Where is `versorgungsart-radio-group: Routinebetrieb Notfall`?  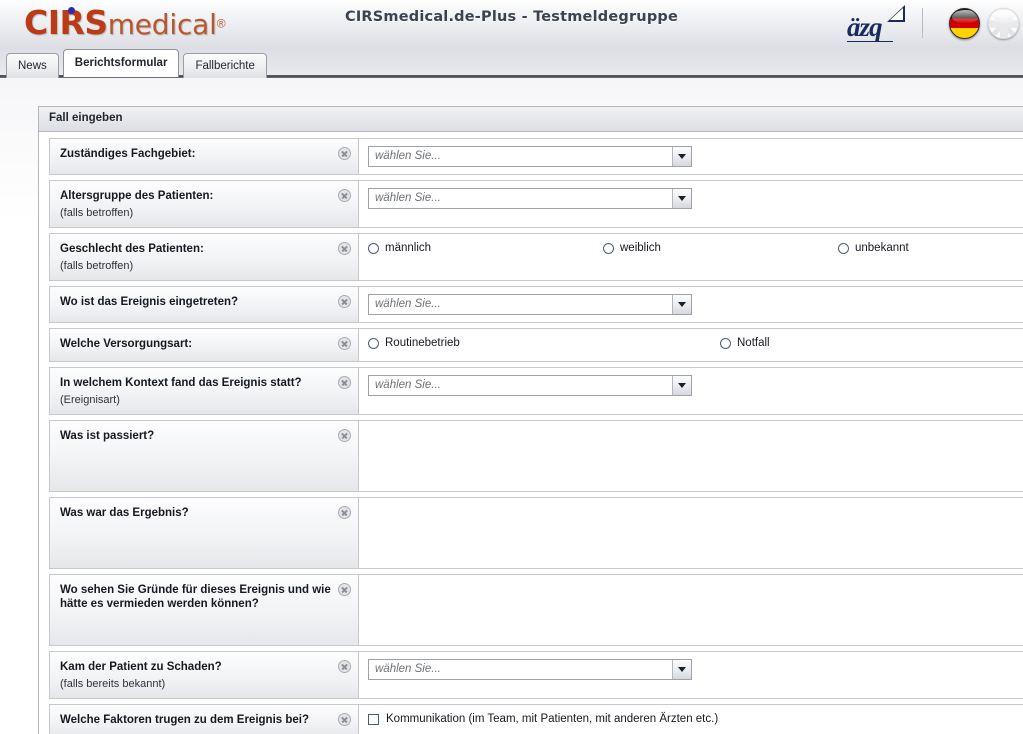
versorgungsart-radio-group: Routinebetrieb Notfall is located at coordinates (692, 342).